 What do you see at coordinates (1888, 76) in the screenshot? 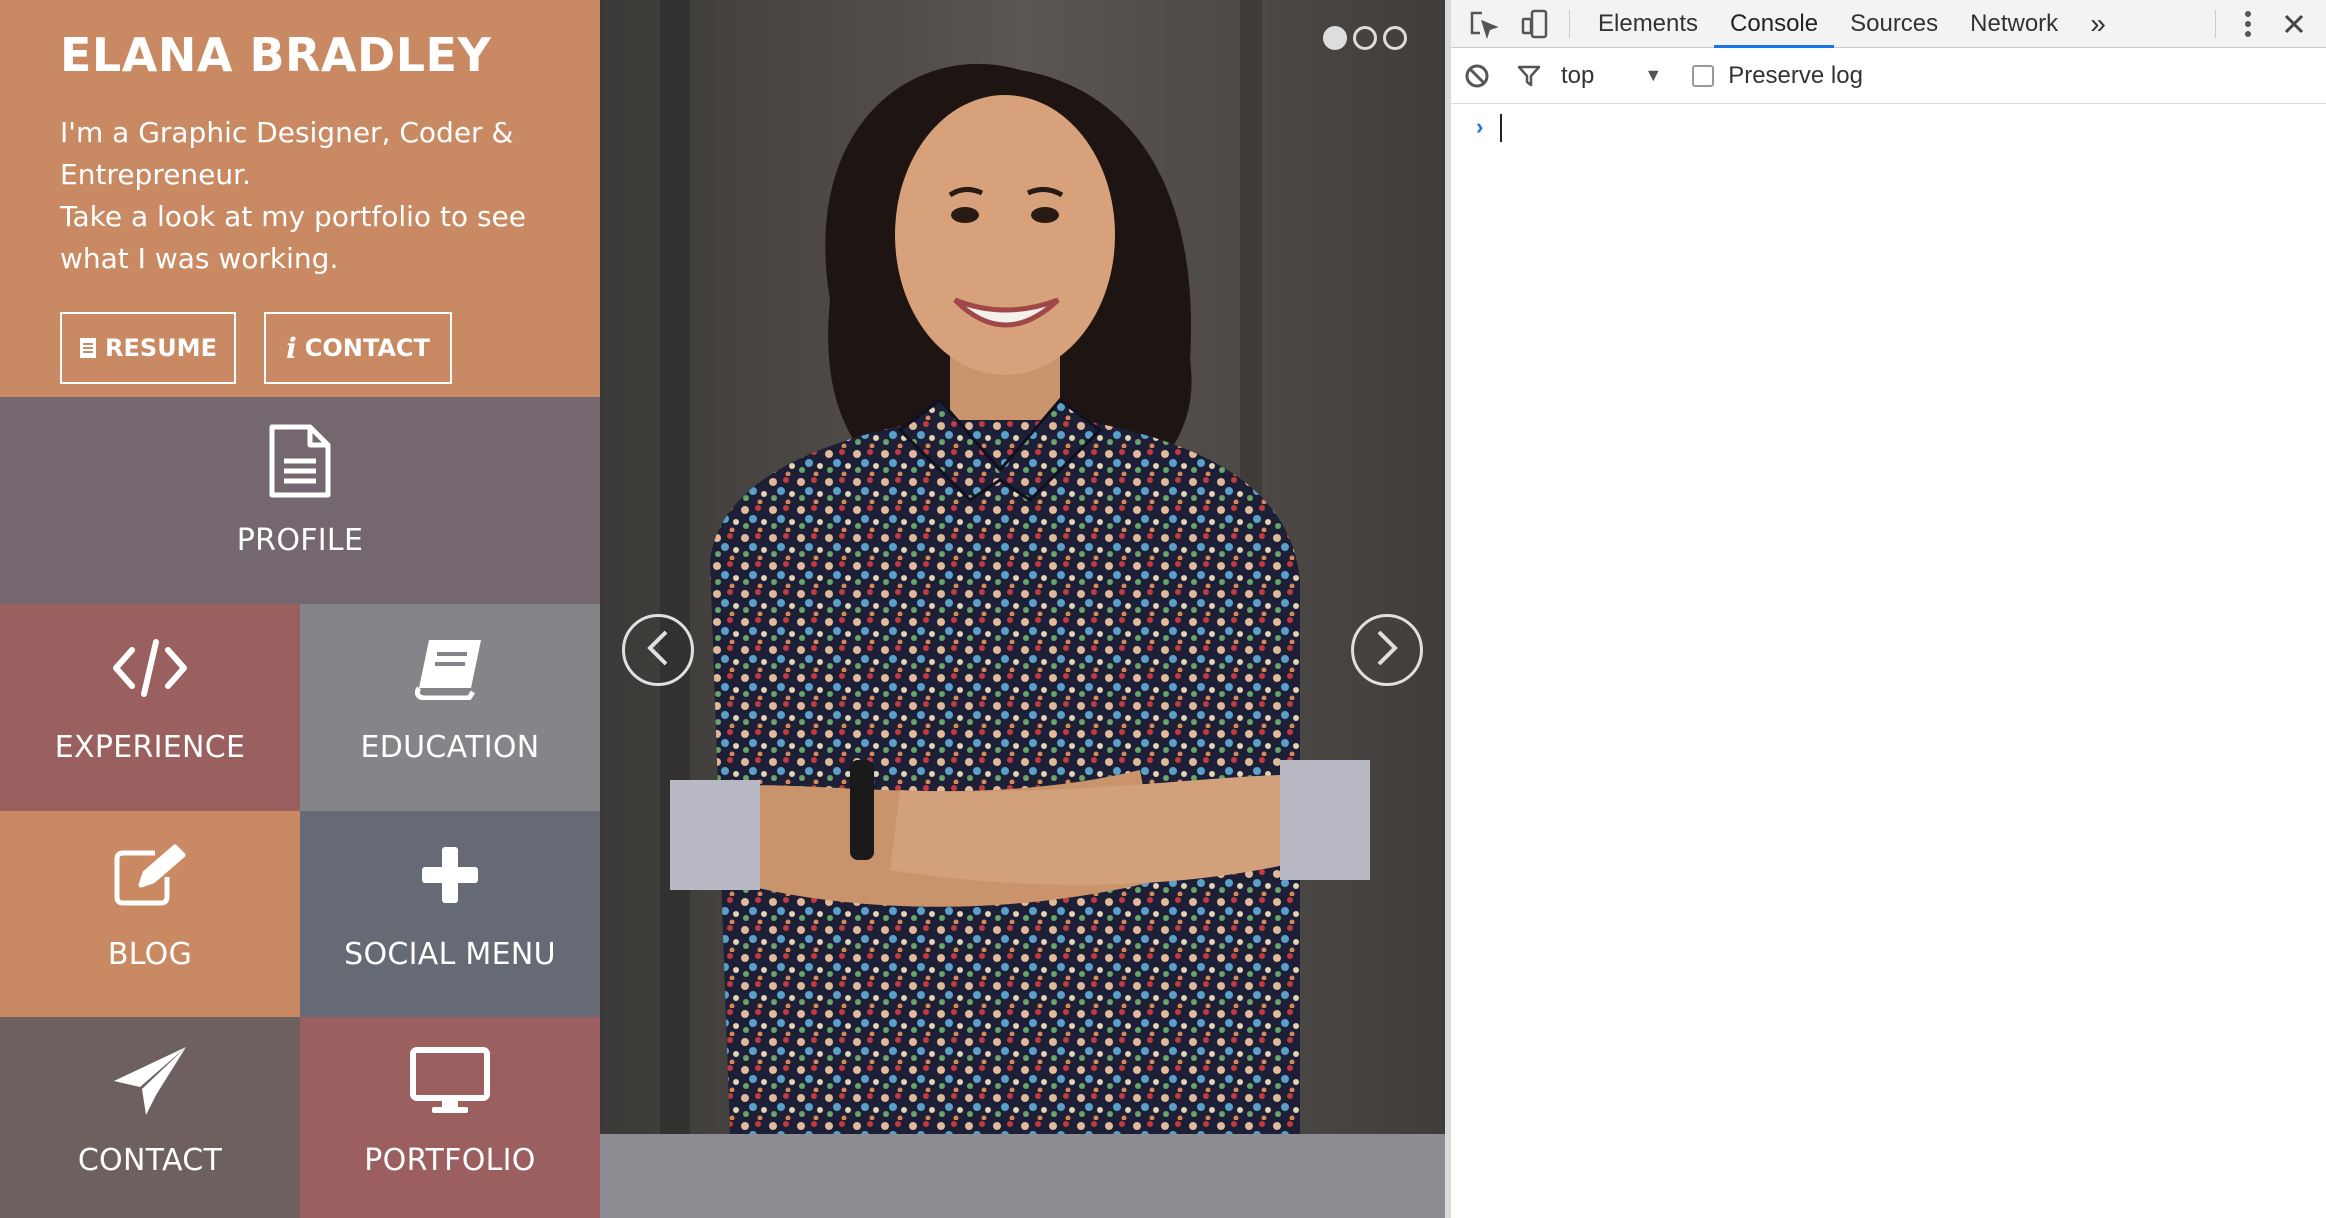
I see `console-toolbar: top ▼ Preserve log` at bounding box center [1888, 76].